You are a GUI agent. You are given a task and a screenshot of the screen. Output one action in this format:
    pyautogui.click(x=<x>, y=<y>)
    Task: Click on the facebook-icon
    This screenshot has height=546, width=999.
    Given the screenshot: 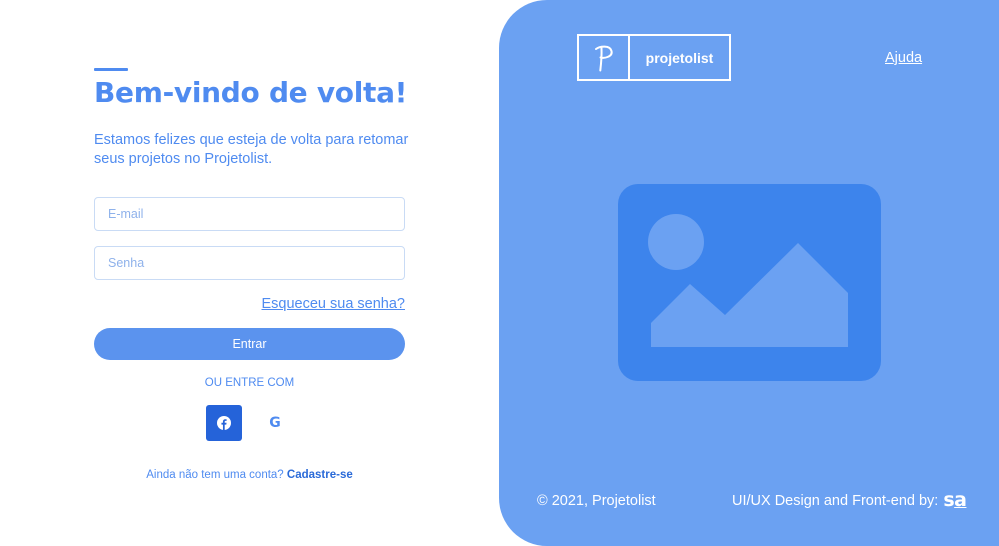 What is the action you would take?
    pyautogui.click(x=224, y=423)
    